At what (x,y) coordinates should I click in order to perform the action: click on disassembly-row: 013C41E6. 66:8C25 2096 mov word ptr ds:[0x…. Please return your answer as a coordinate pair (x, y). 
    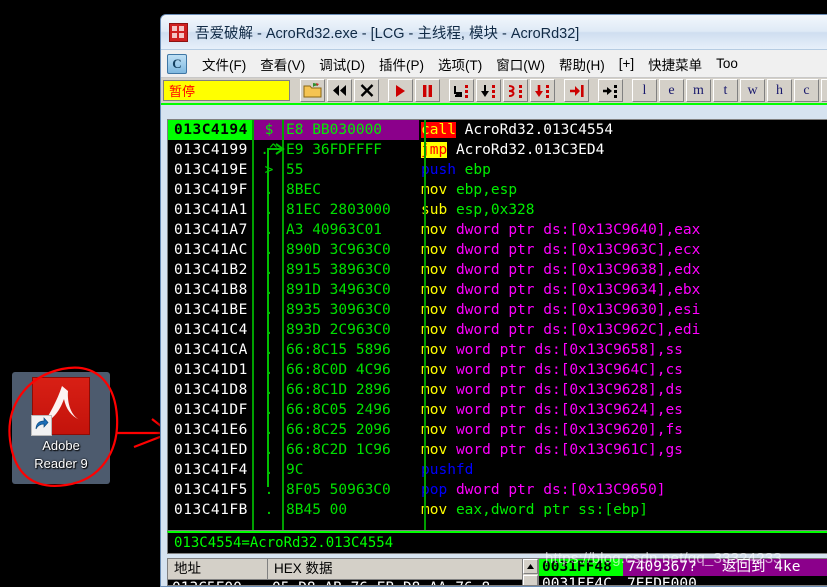
    Looking at the image, I should click on (497, 430).